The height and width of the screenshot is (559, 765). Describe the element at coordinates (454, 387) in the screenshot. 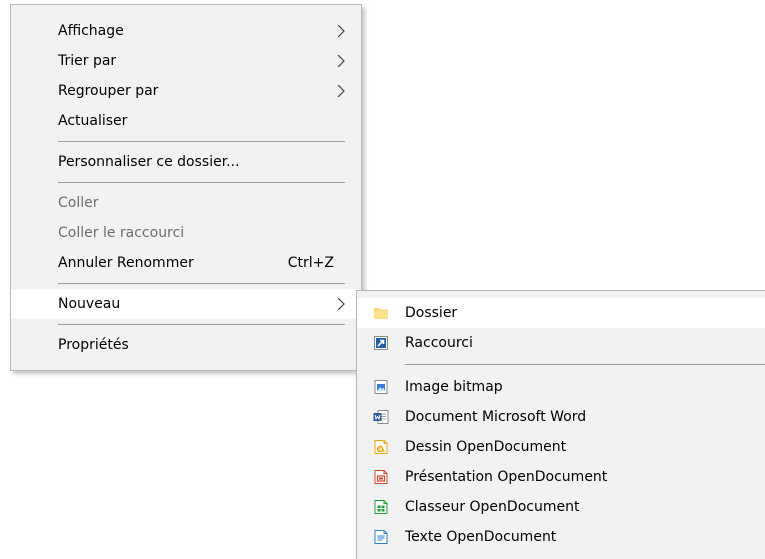

I see `submenu-item-label: Image bitmap` at that location.